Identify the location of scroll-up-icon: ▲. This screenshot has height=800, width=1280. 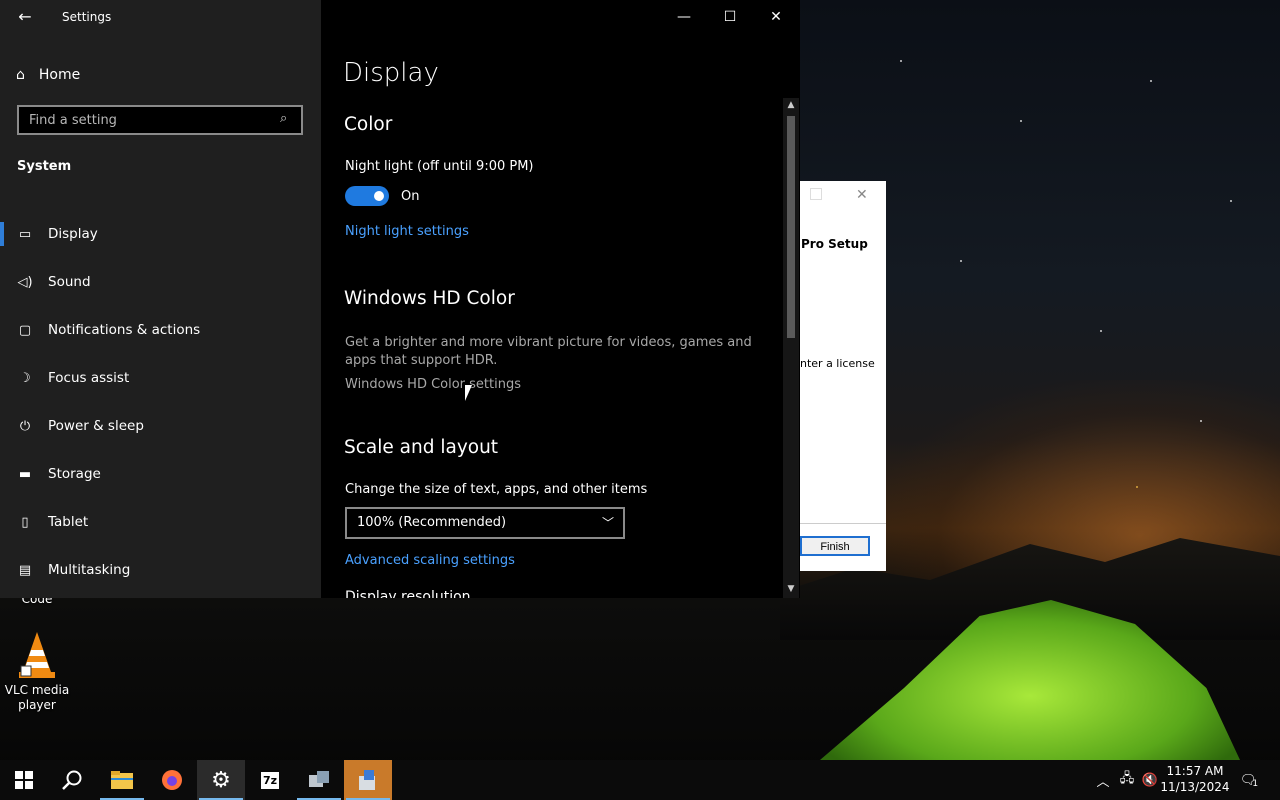
(791, 105).